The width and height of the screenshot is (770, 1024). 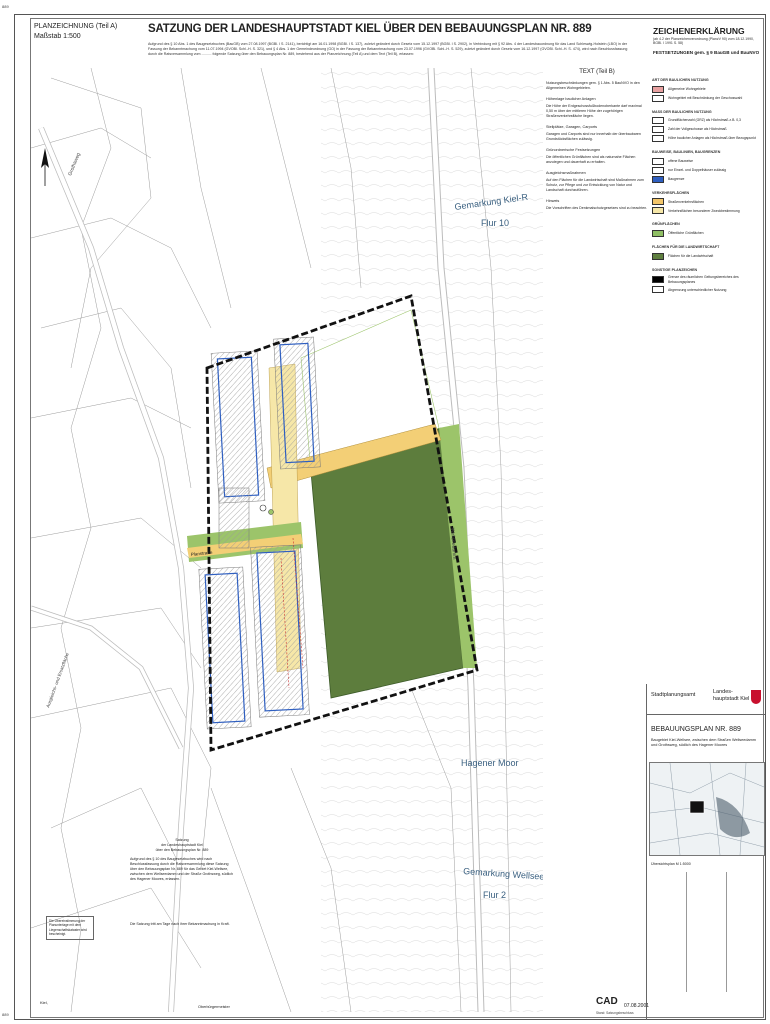 I want to click on label-flur-top-no: Flur 10, so click(x=495, y=223).